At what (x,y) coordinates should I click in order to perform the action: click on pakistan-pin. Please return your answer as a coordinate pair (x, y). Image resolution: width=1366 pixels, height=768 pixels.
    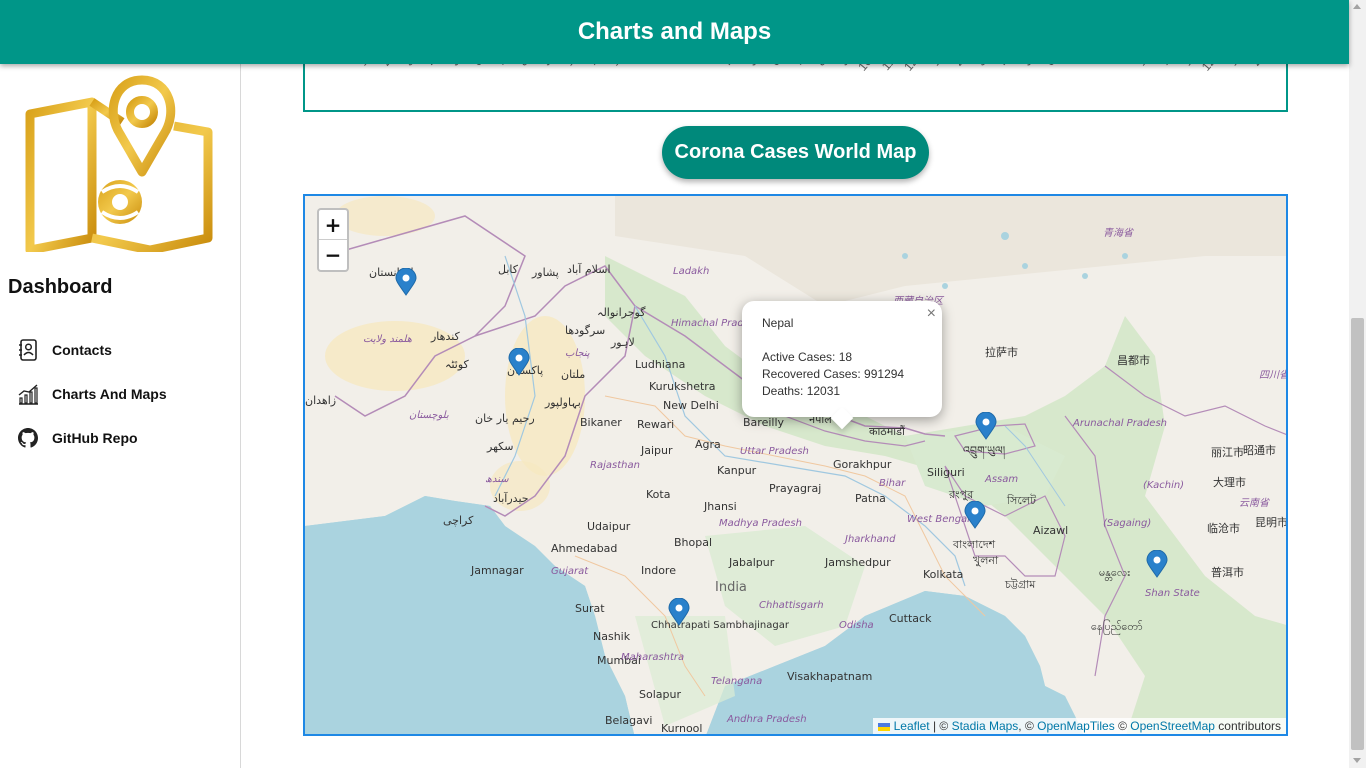
    Looking at the image, I should click on (519, 362).